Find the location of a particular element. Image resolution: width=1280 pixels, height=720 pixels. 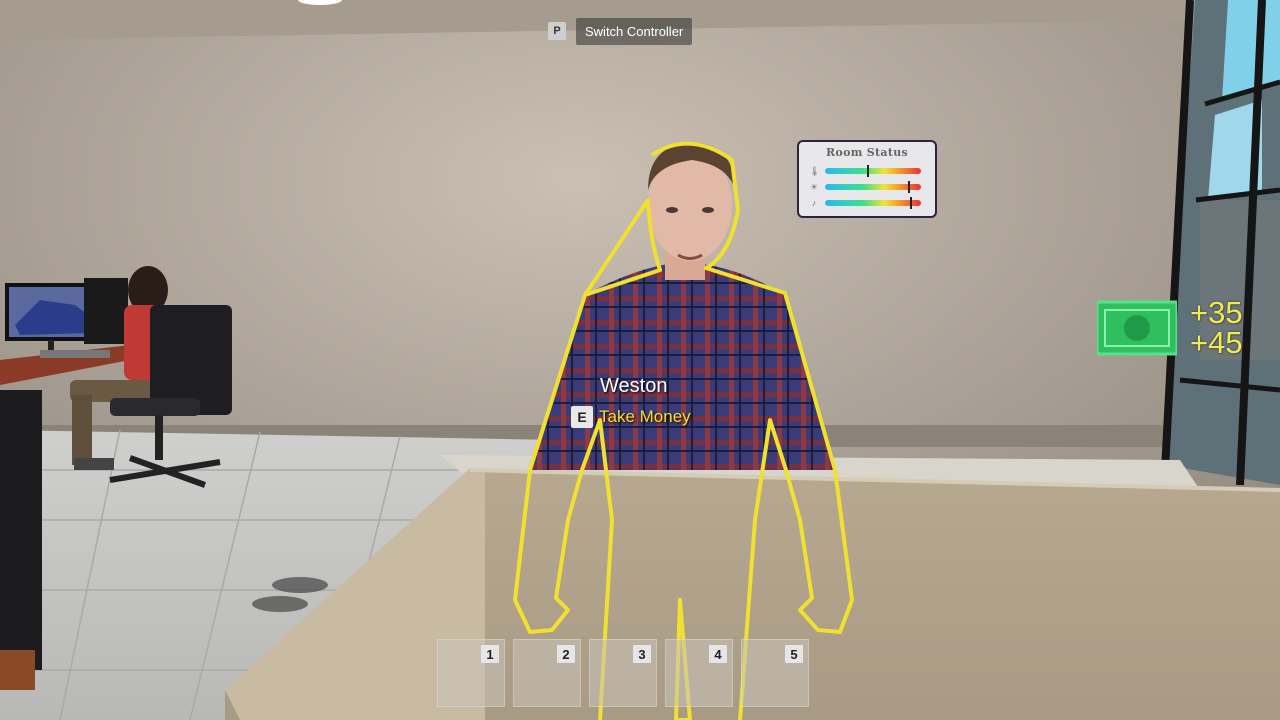

slot-number: 4 is located at coordinates (718, 654).